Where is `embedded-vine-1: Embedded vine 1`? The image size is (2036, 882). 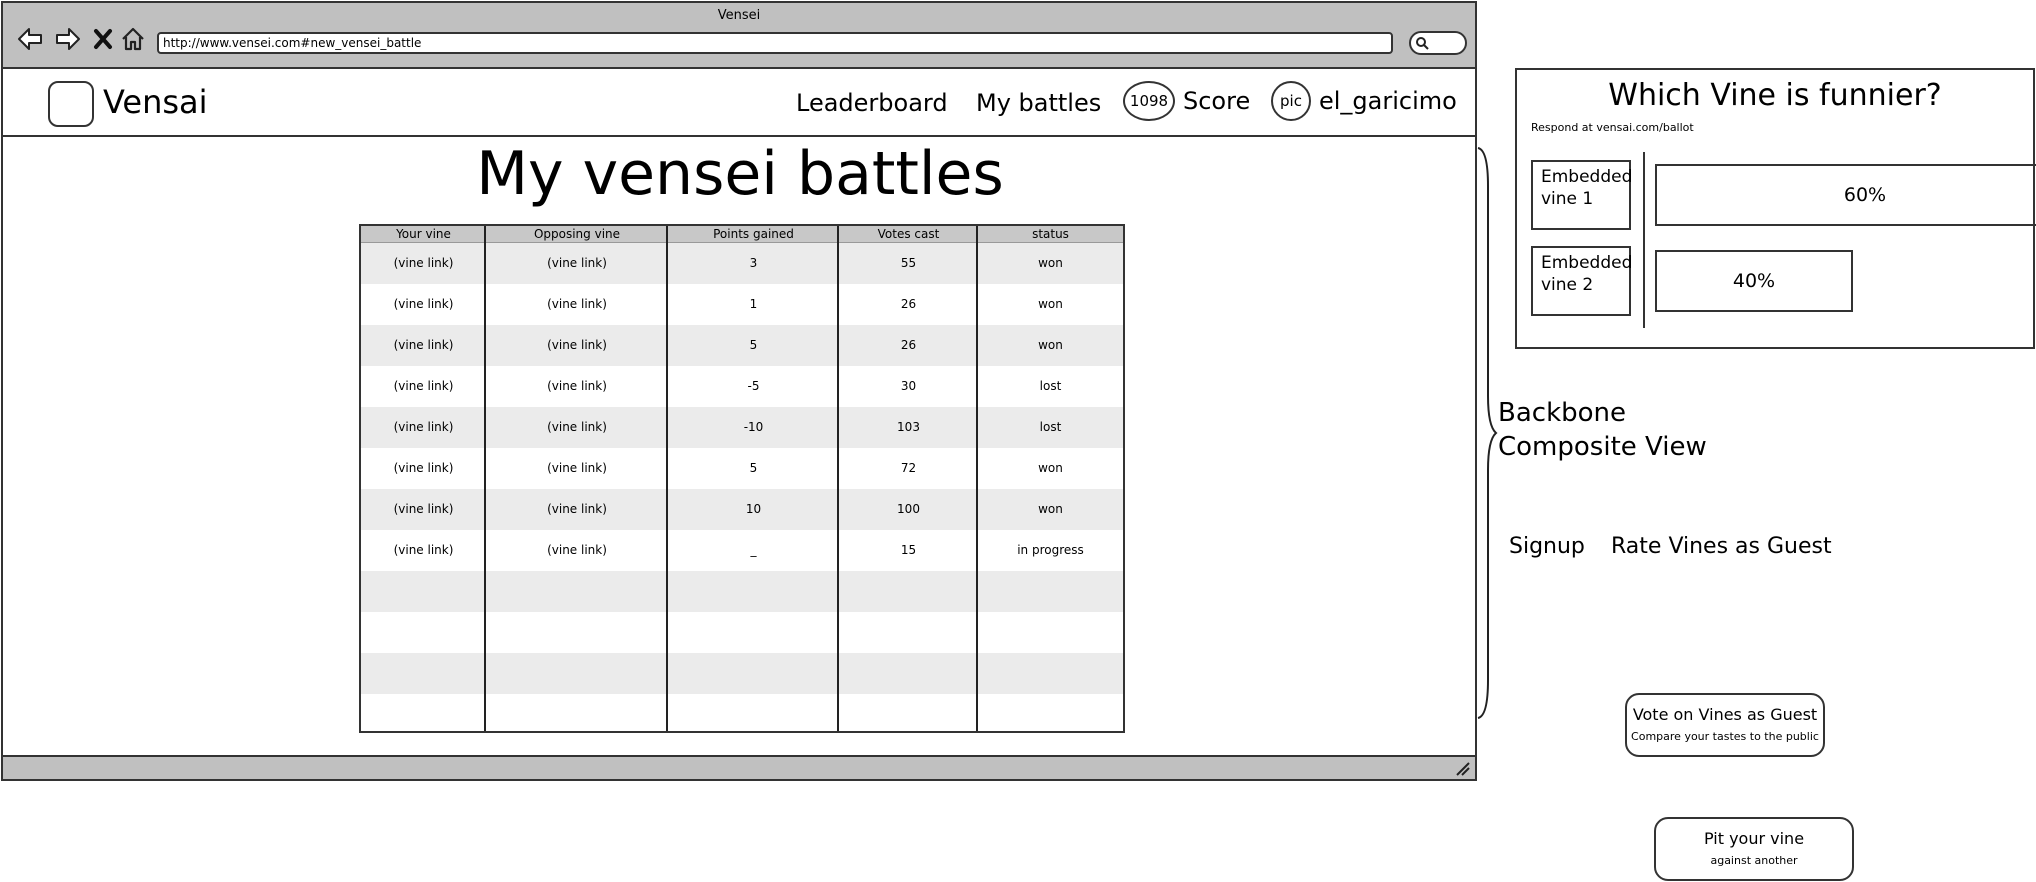
embedded-vine-1: Embedded vine 1 is located at coordinates (1581, 195).